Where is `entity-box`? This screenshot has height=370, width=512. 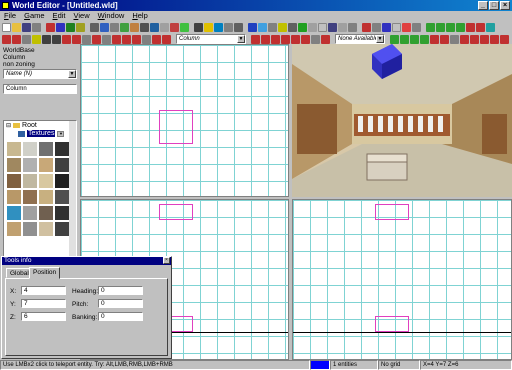 entity-box is located at coordinates (176, 212).